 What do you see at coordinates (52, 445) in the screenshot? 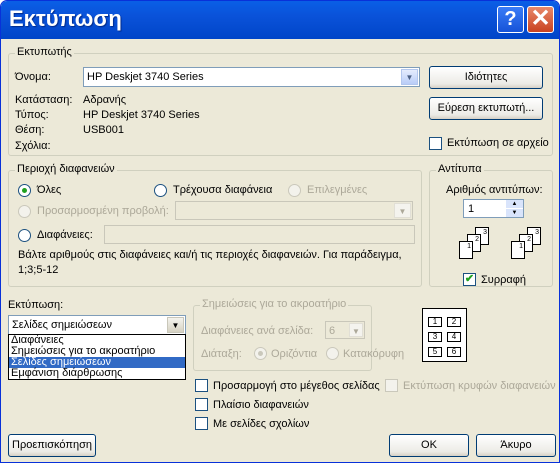
I see `preview-button: Προεπισκόπηση` at bounding box center [52, 445].